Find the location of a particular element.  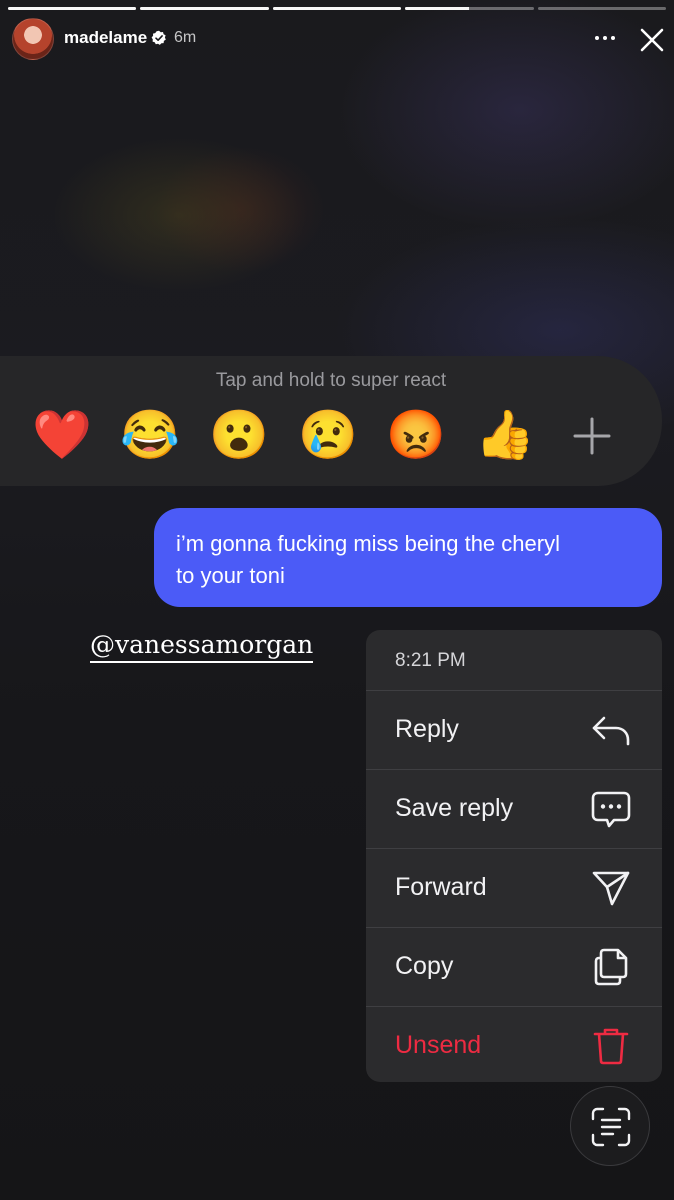

message-text-line: to your toni is located at coordinates (230, 575).